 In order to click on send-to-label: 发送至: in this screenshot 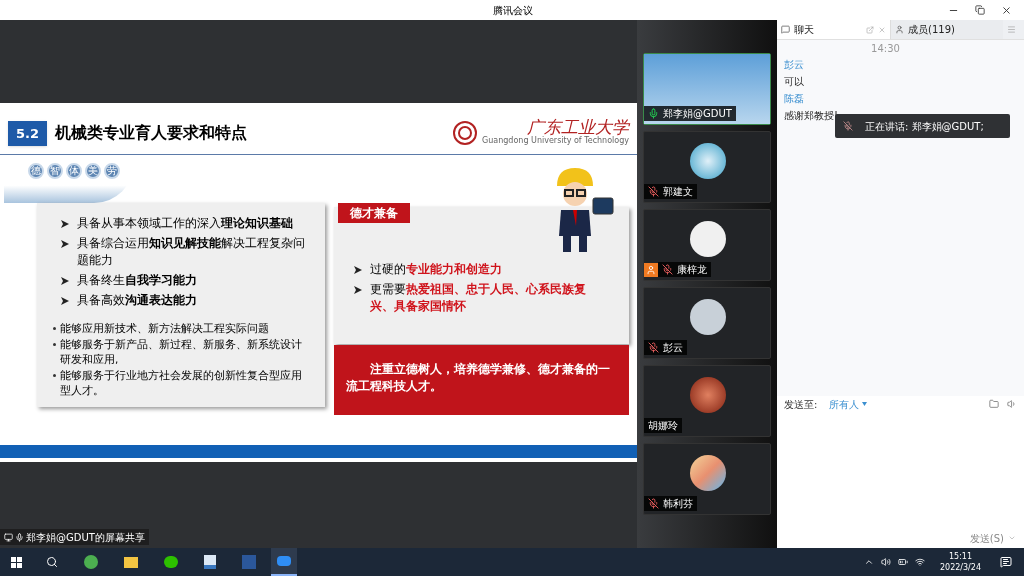, I will do `click(801, 404)`.